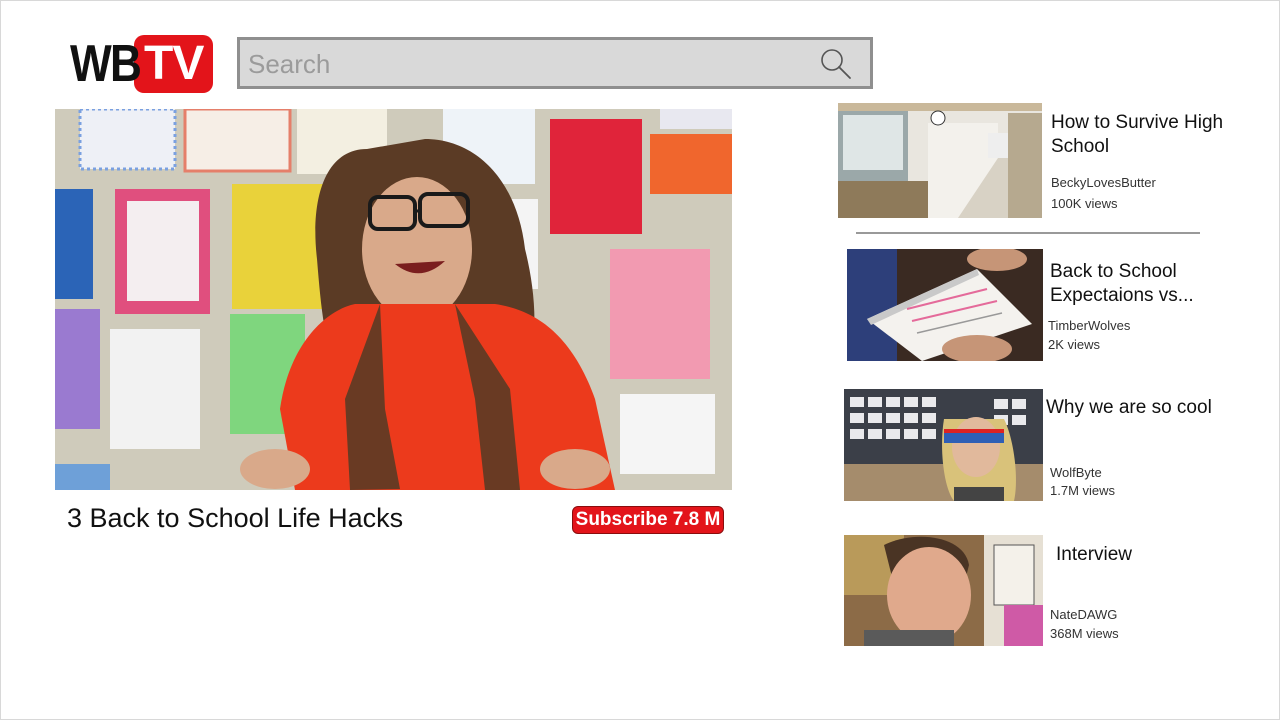  Describe the element at coordinates (648, 520) in the screenshot. I see `subscribe-button: Subscribe 7.8 M` at that location.